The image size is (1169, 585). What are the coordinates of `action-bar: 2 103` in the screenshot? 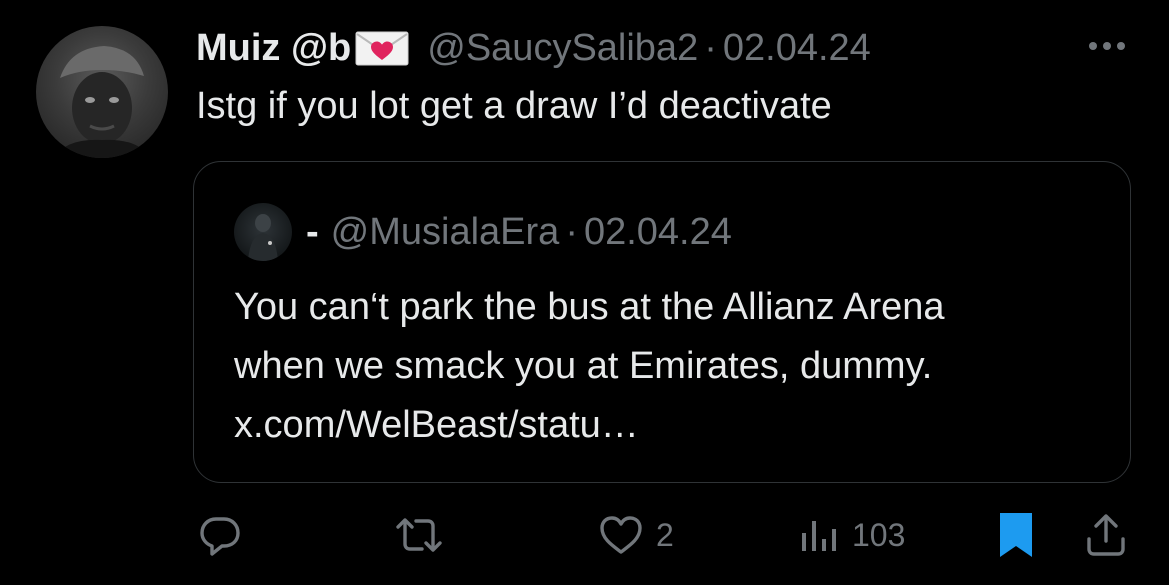 It's located at (584, 535).